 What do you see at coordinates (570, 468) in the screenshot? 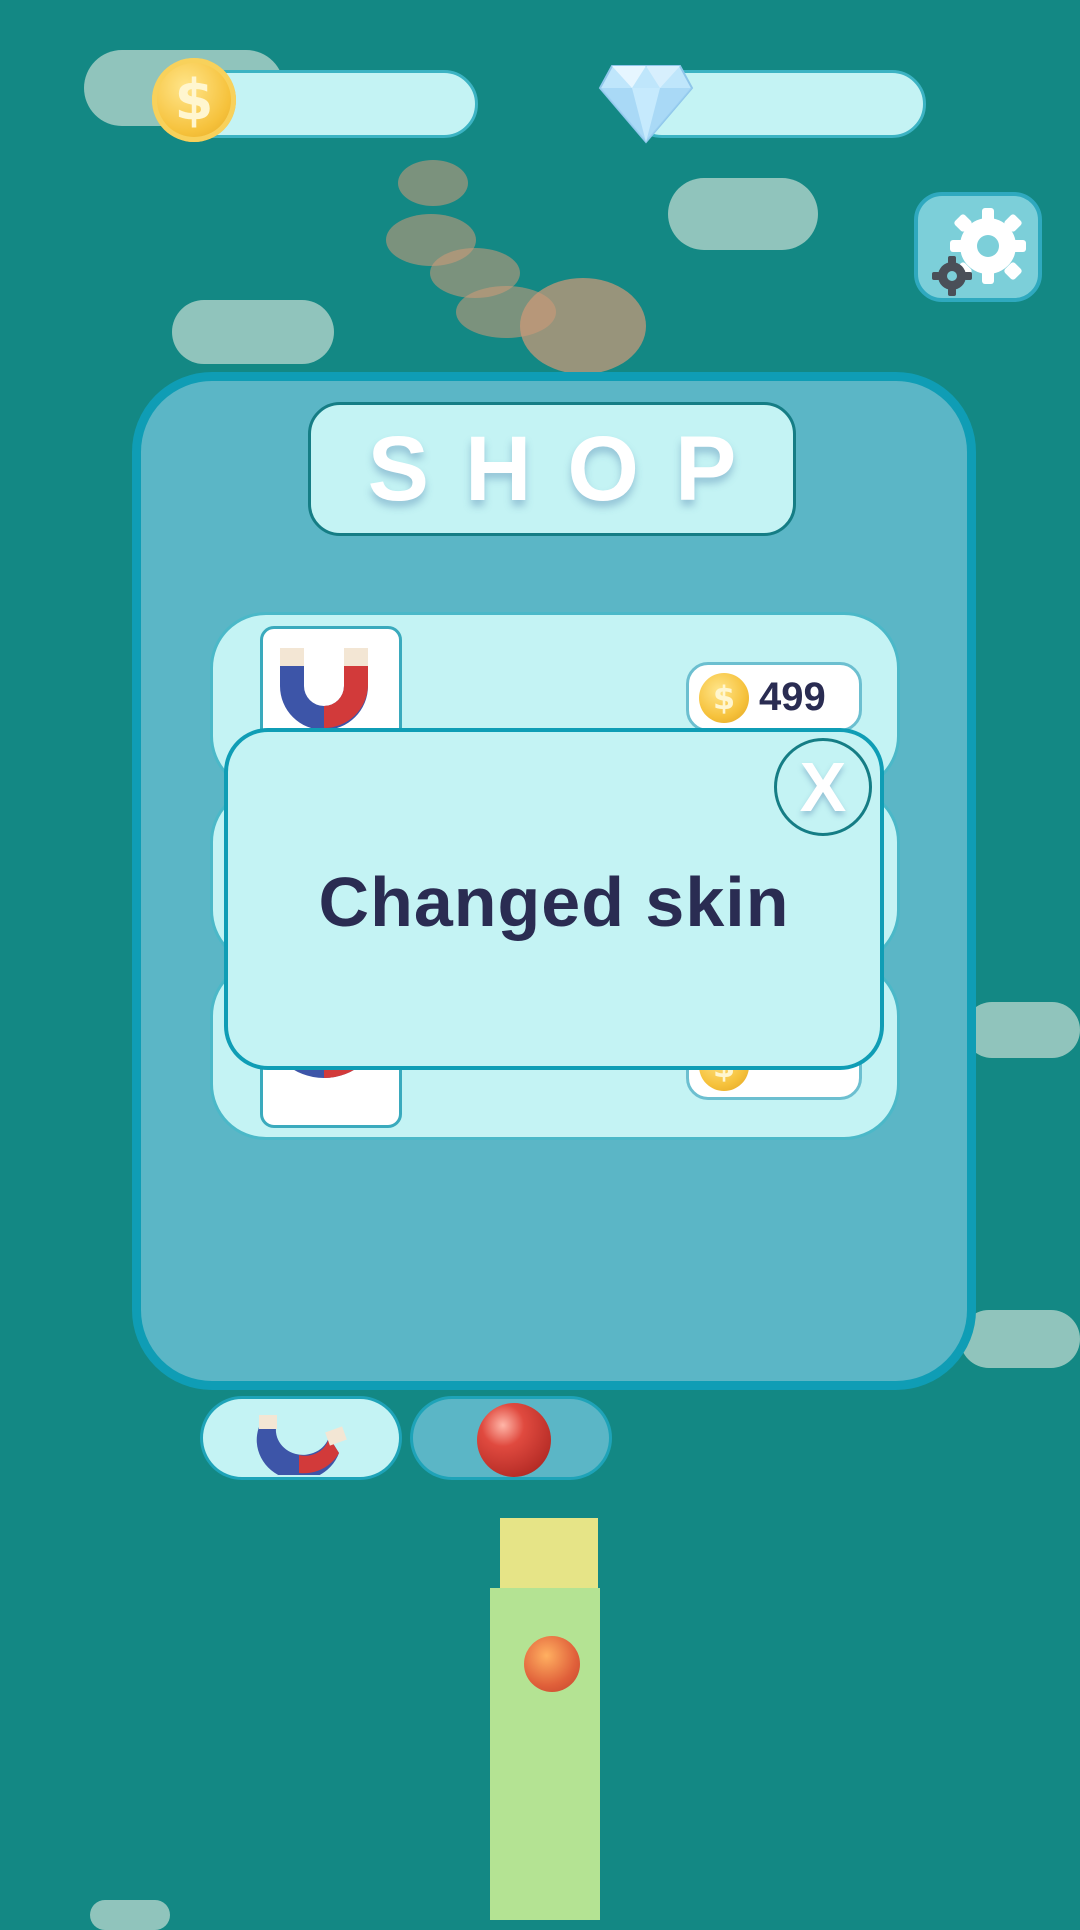
I see `shop-title: SHOP` at bounding box center [570, 468].